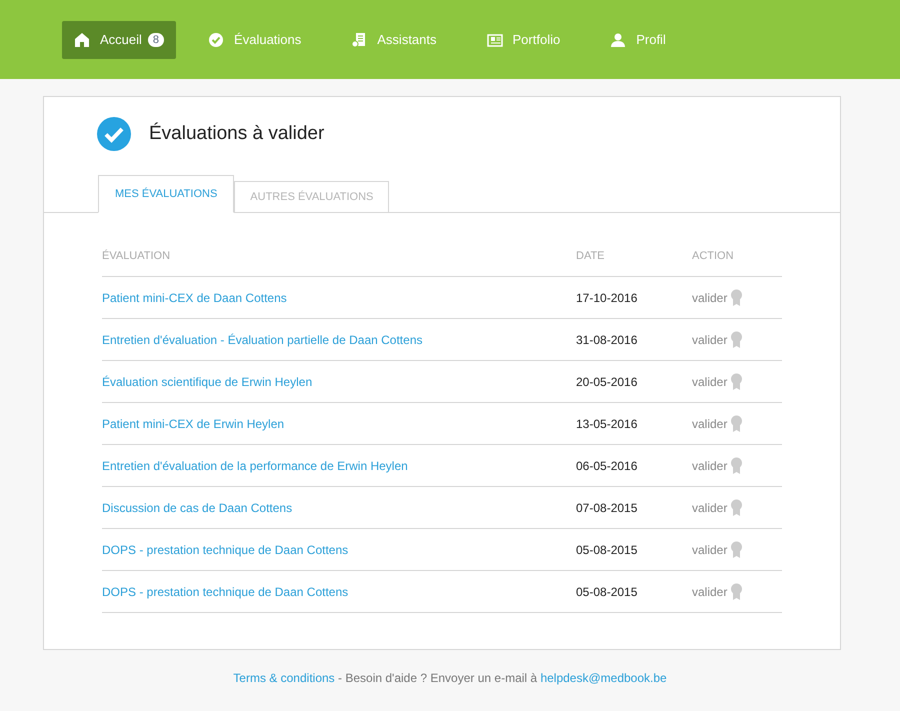 The image size is (900, 711). Describe the element at coordinates (119, 39) in the screenshot. I see `nav-item: Accueil 8` at that location.